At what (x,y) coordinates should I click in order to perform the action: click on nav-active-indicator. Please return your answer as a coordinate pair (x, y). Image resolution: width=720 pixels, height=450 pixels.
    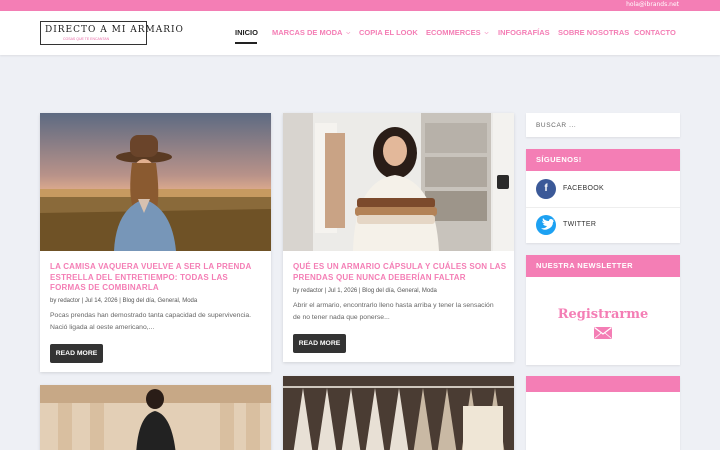
    Looking at the image, I should click on (246, 43).